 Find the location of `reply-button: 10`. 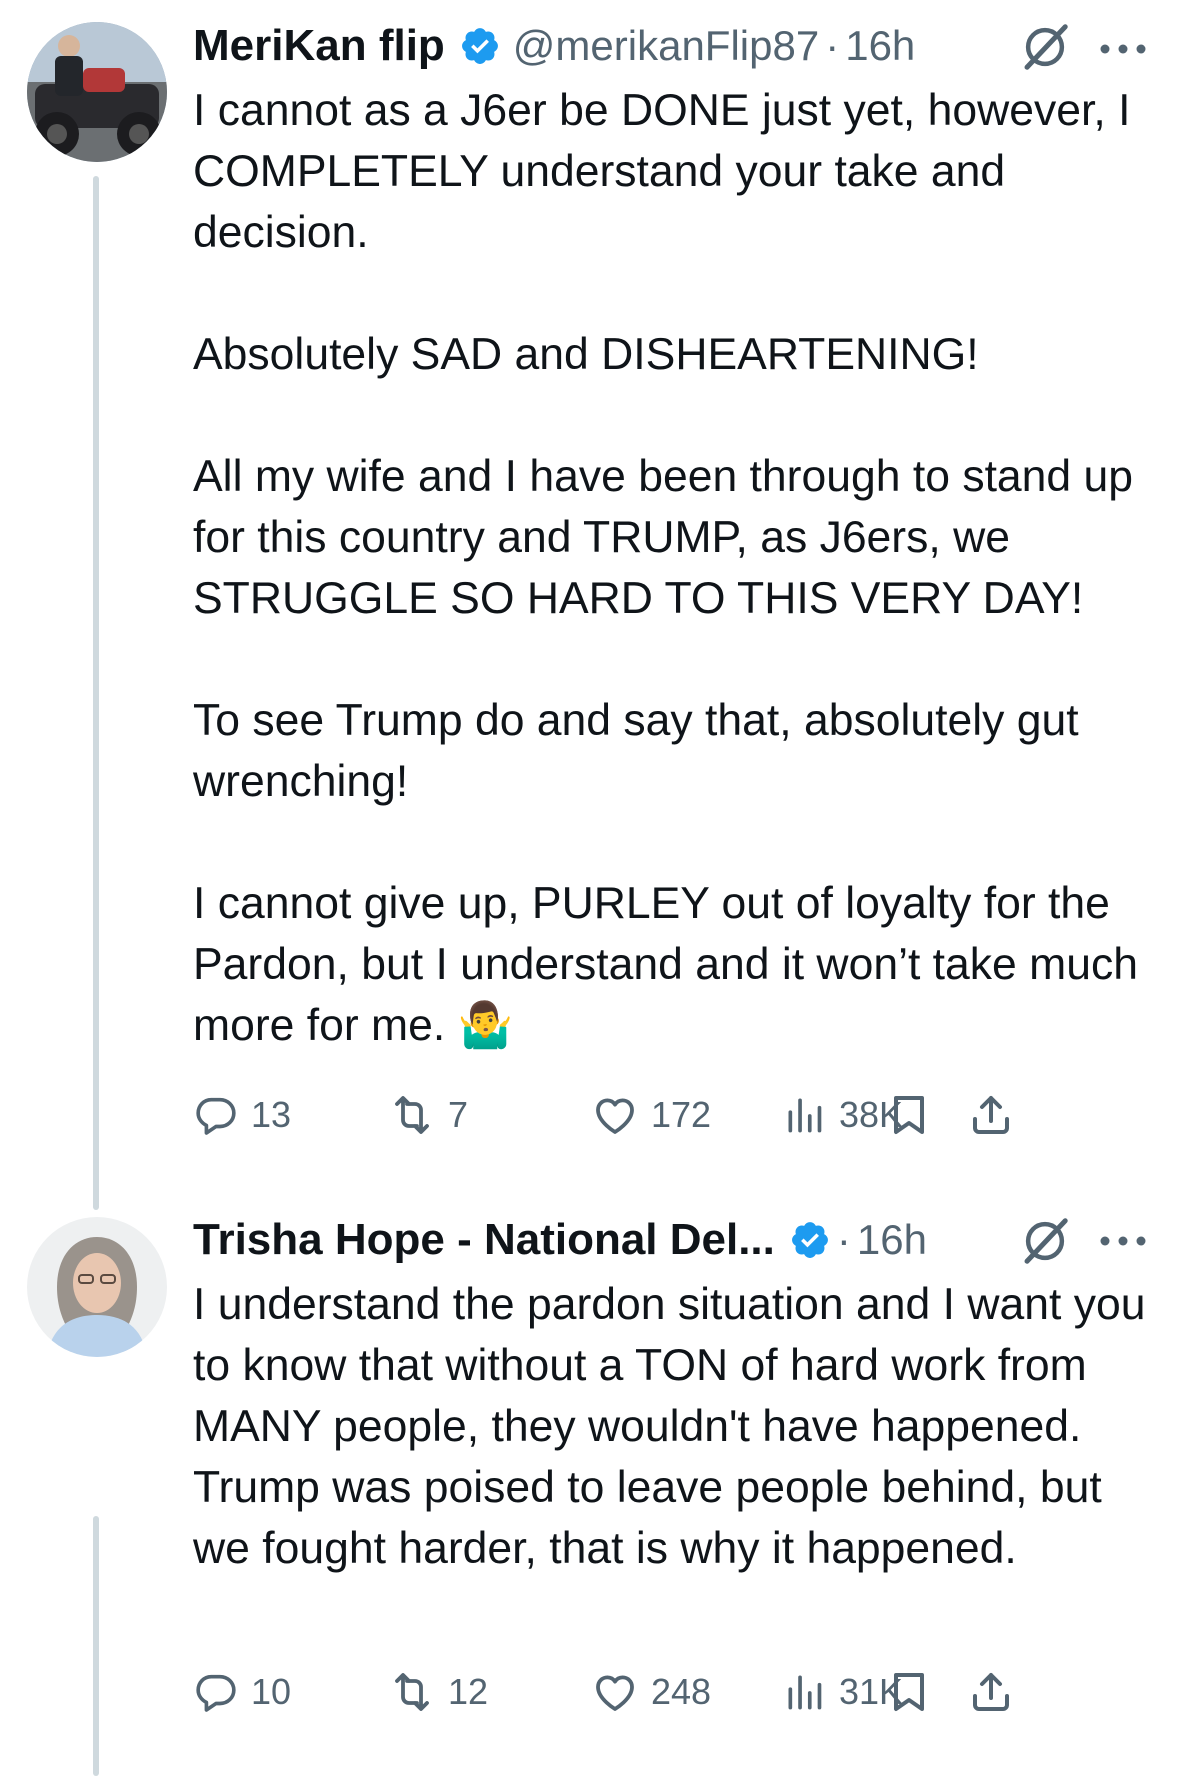

reply-button: 10 is located at coordinates (242, 1692).